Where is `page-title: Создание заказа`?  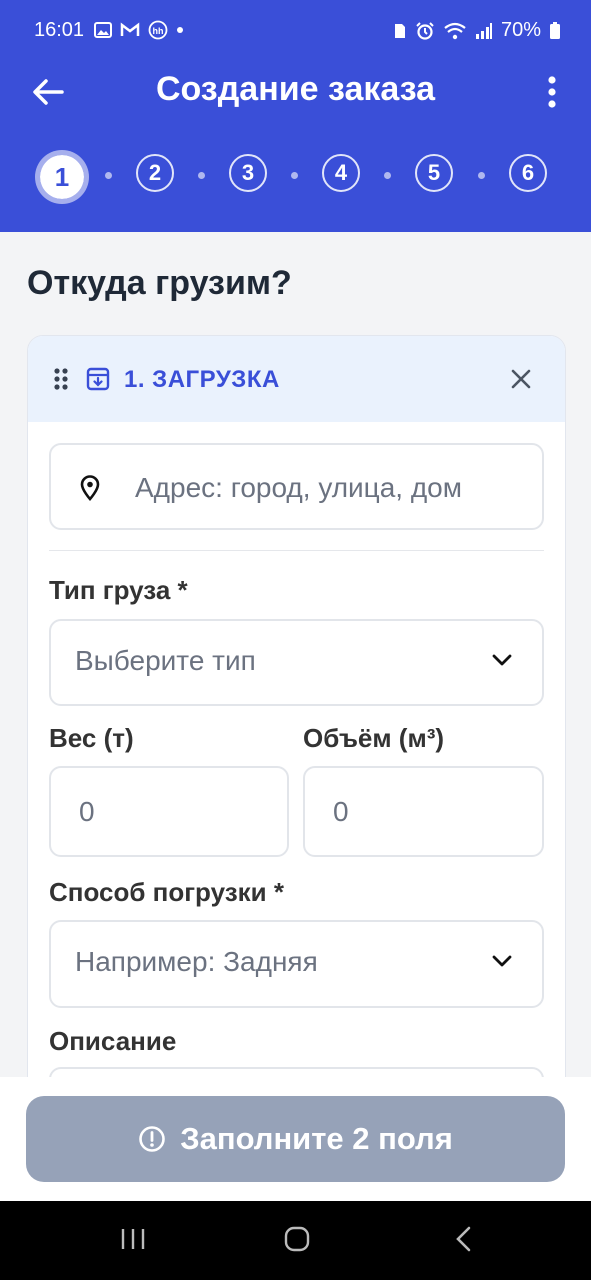 page-title: Создание заказа is located at coordinates (295, 89).